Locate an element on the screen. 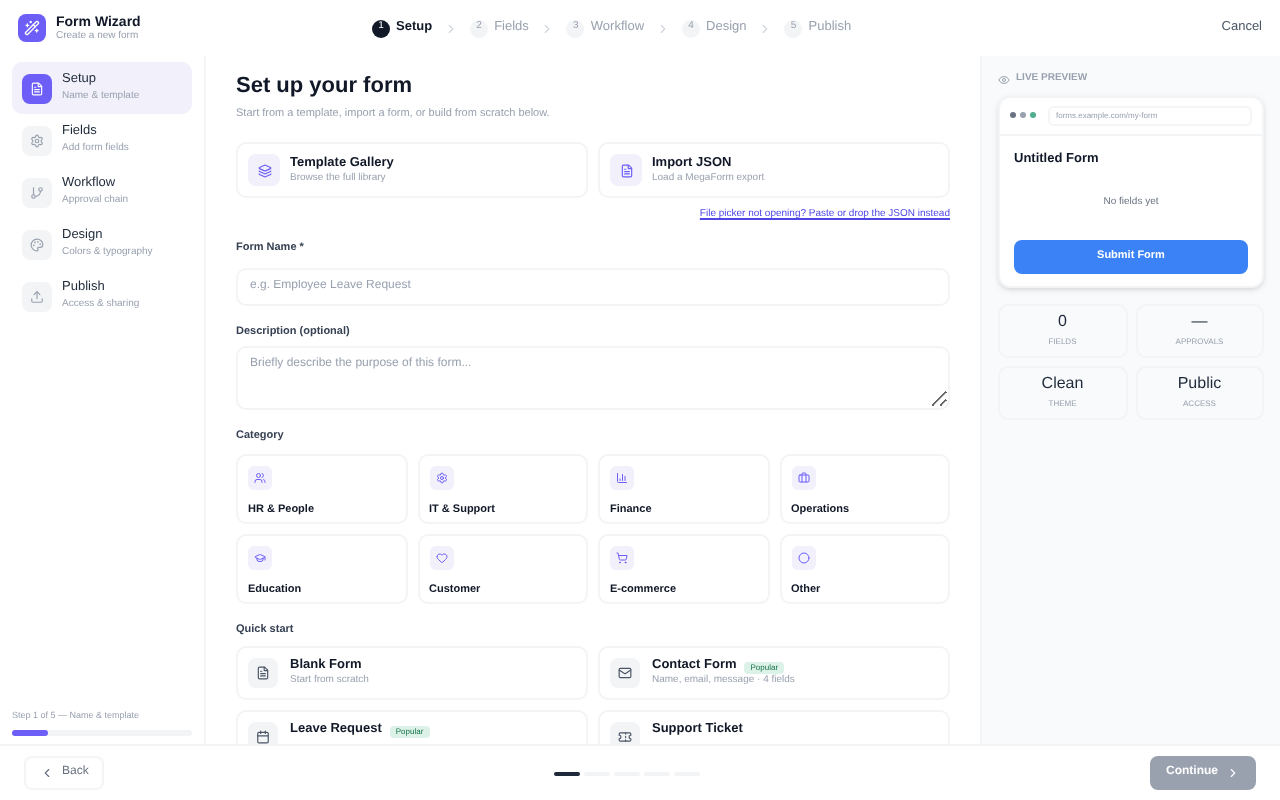 The image size is (1280, 800). page-title: Set up your form is located at coordinates (325, 87).